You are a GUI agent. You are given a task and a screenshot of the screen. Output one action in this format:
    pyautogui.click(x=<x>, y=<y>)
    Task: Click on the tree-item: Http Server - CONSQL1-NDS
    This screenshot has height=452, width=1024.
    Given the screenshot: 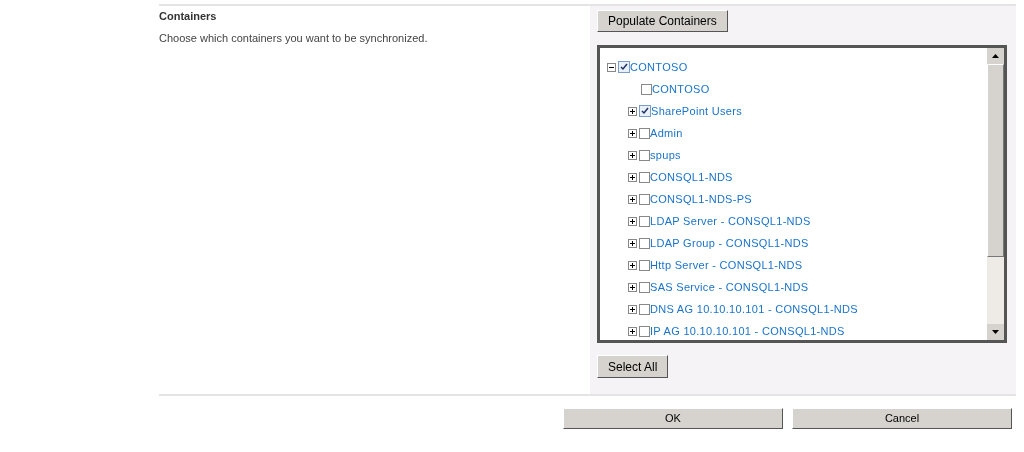 What is the action you would take?
    pyautogui.click(x=726, y=265)
    